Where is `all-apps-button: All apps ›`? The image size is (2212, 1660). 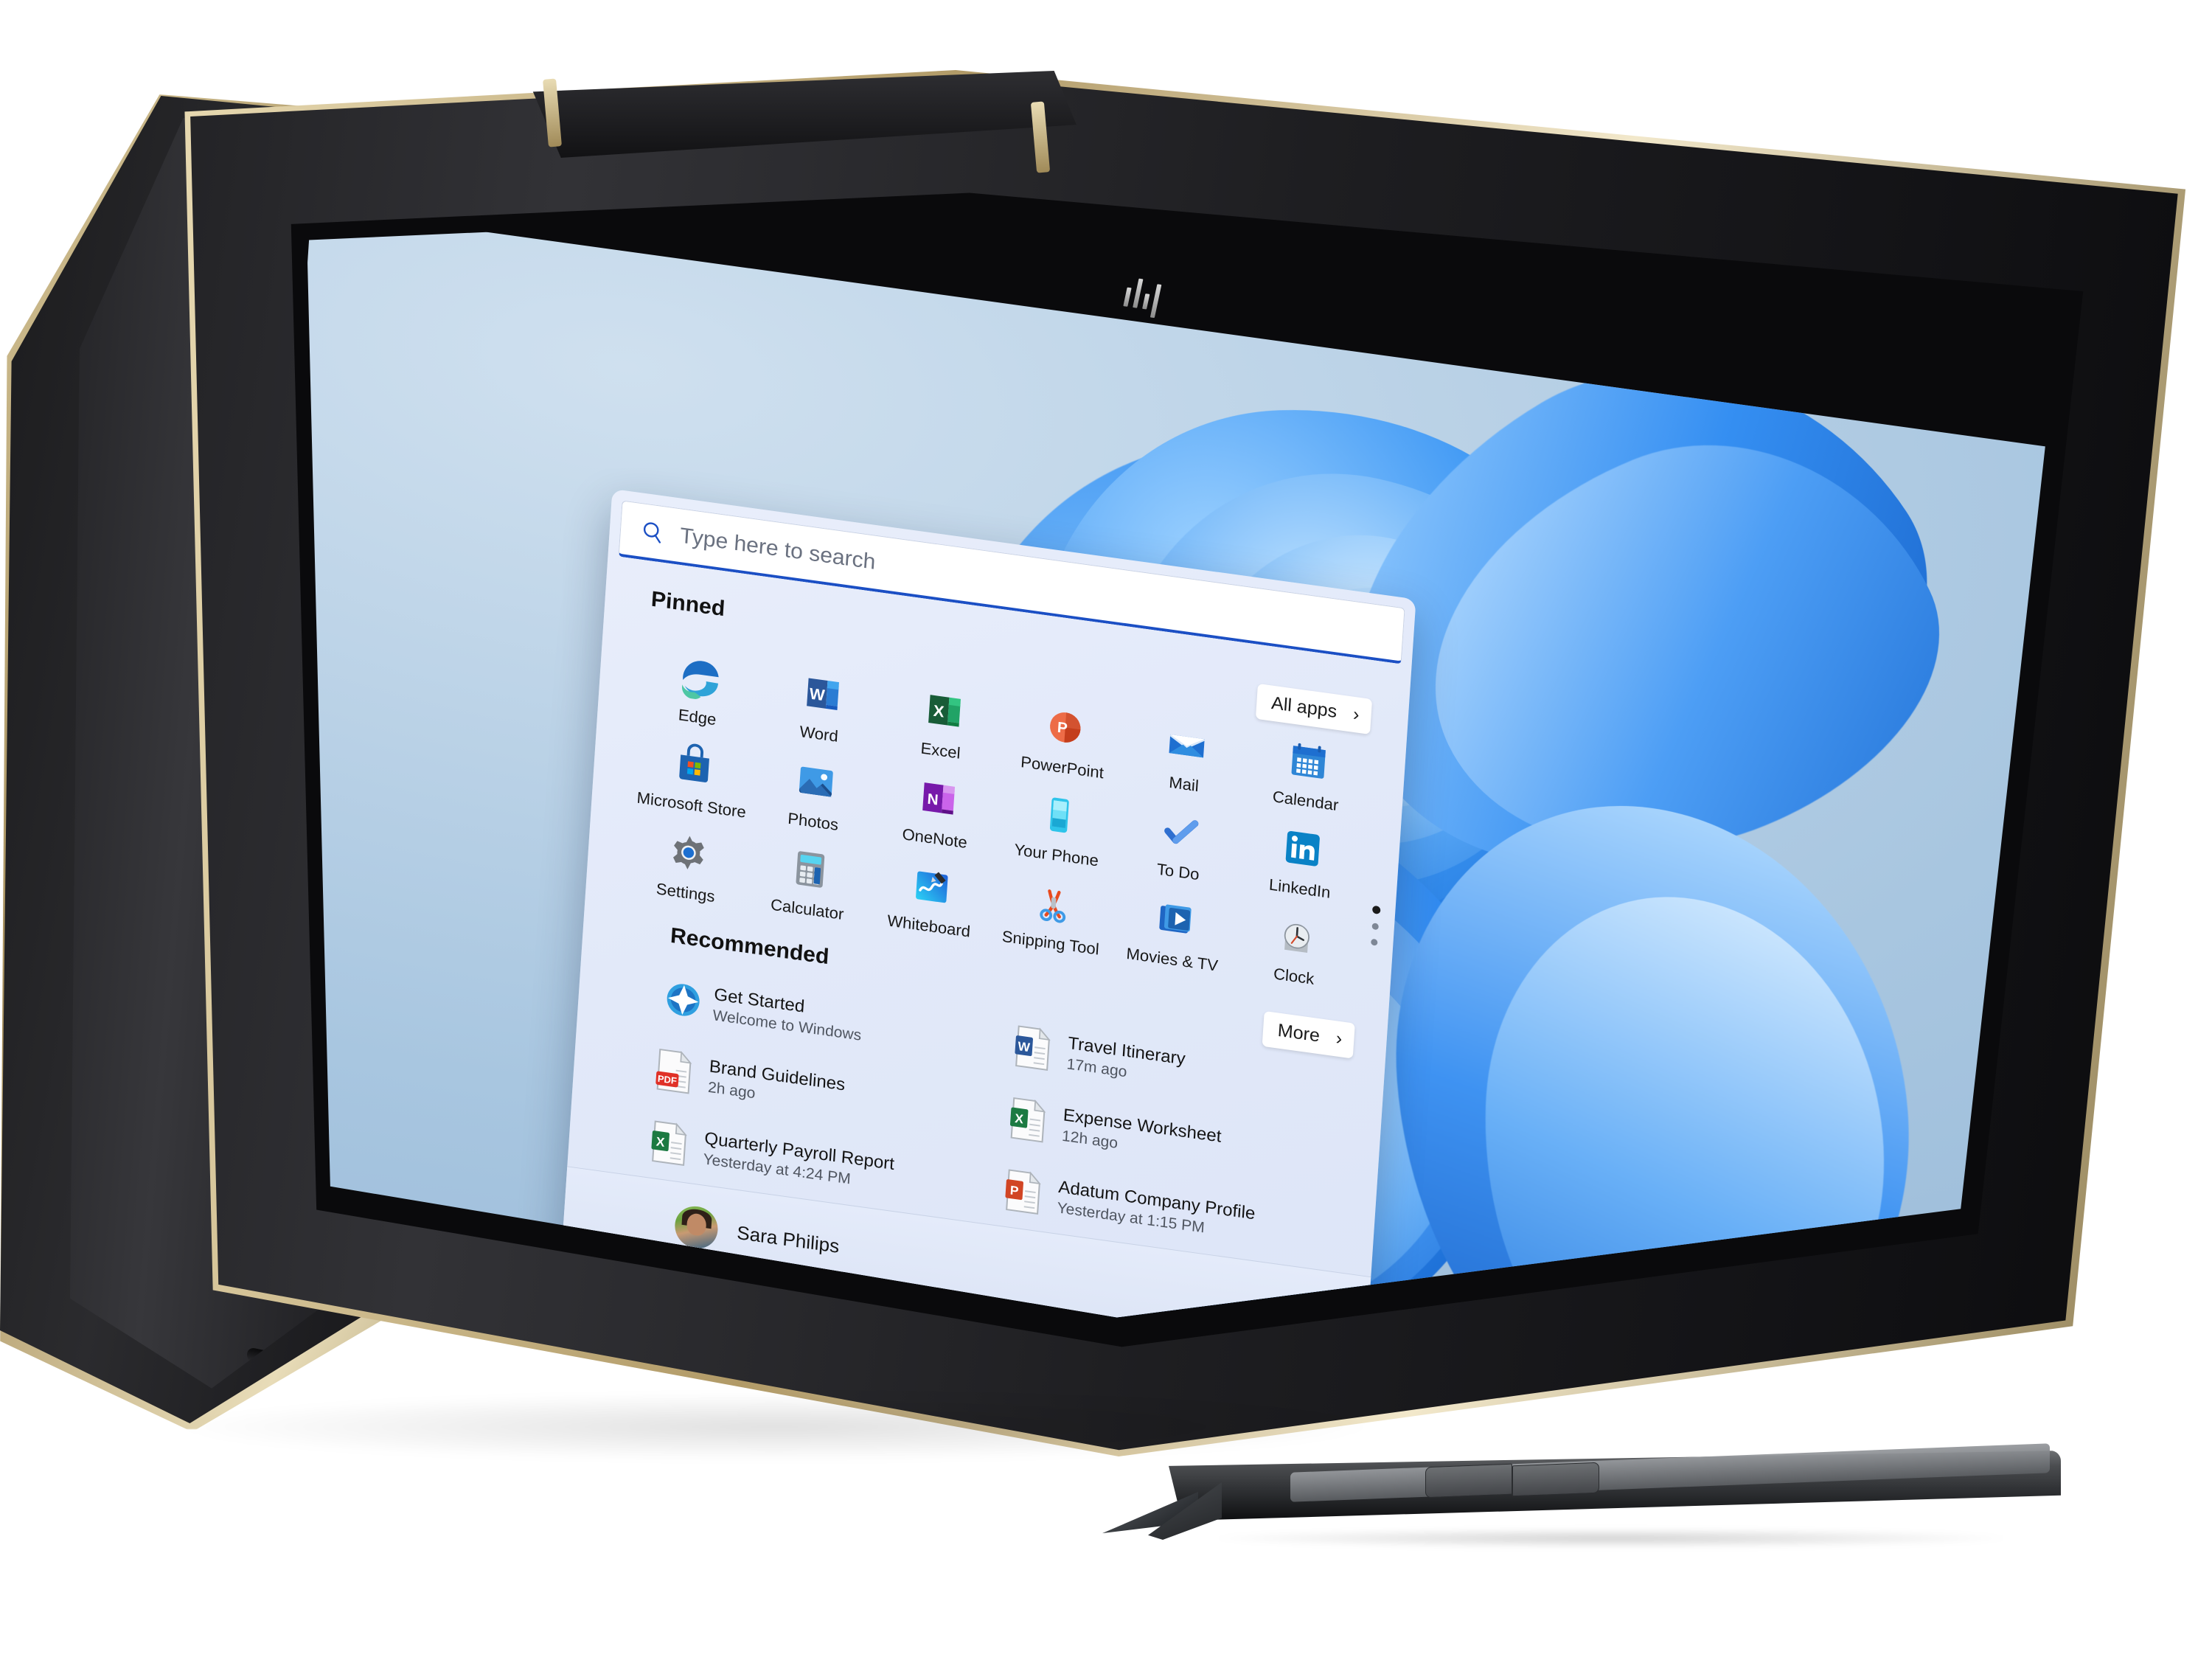 all-apps-button: All apps › is located at coordinates (1314, 709).